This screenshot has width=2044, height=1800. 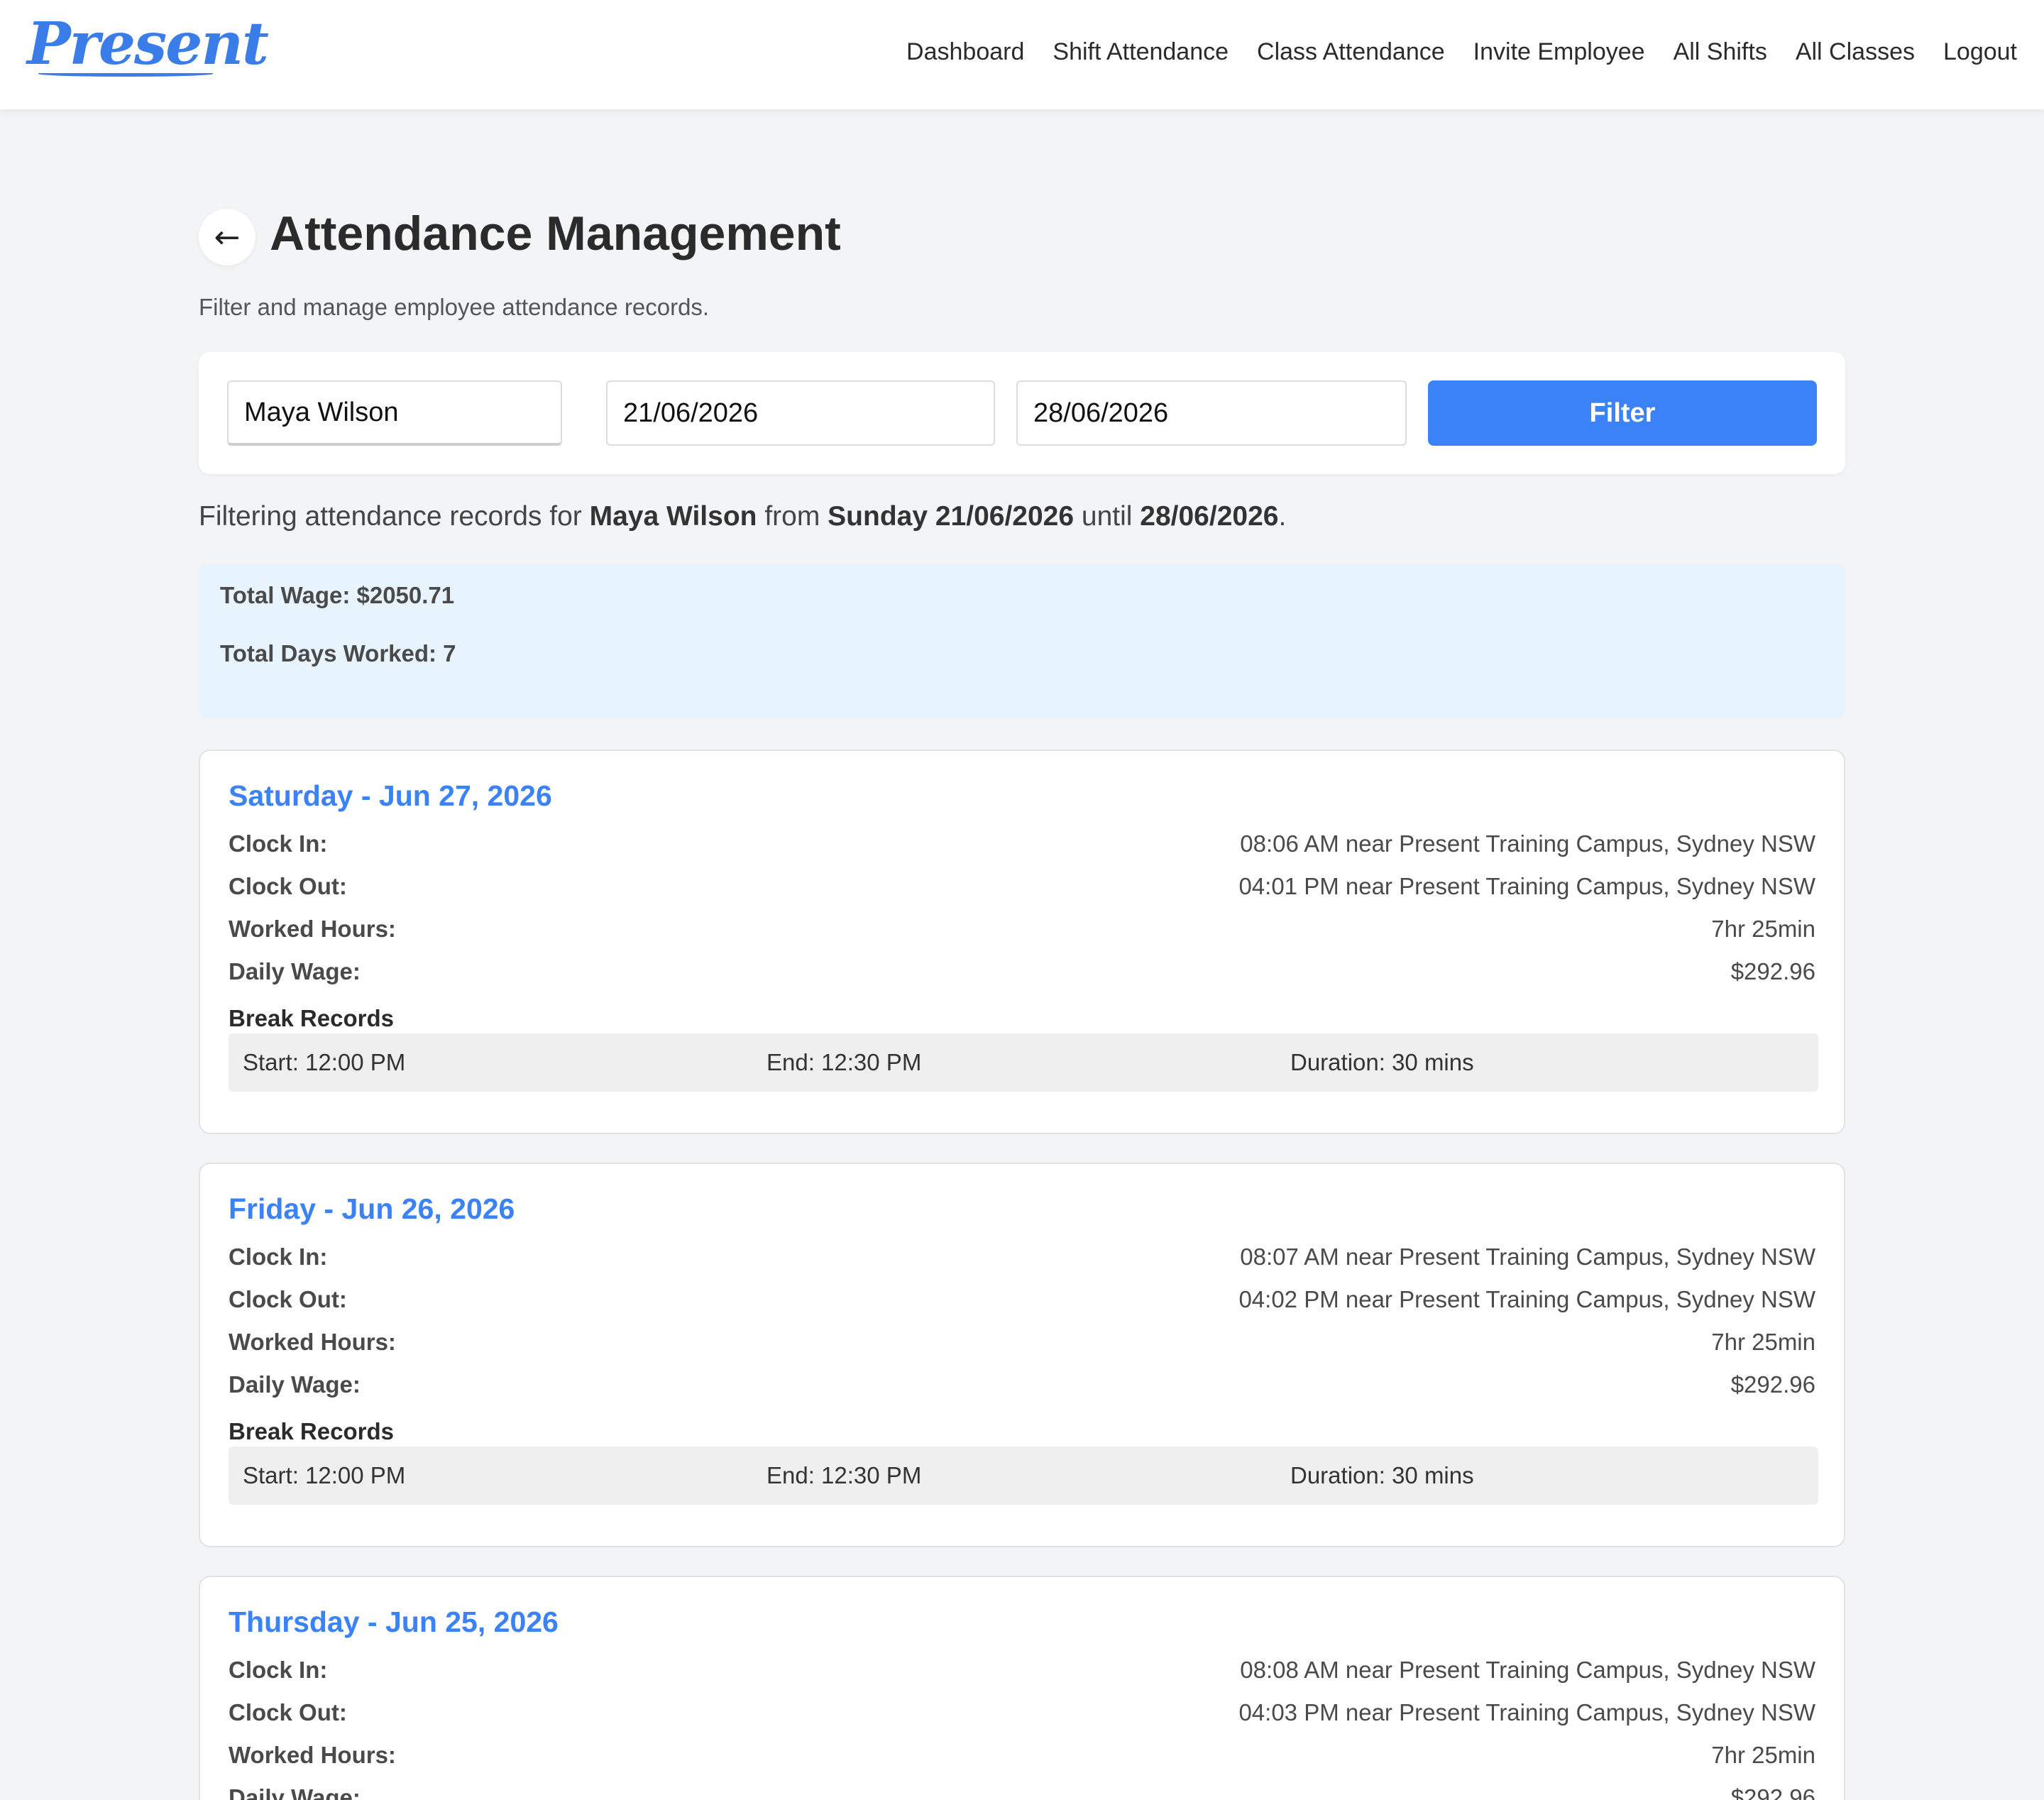 What do you see at coordinates (1282, 516) in the screenshot?
I see `summary-suffix: .` at bounding box center [1282, 516].